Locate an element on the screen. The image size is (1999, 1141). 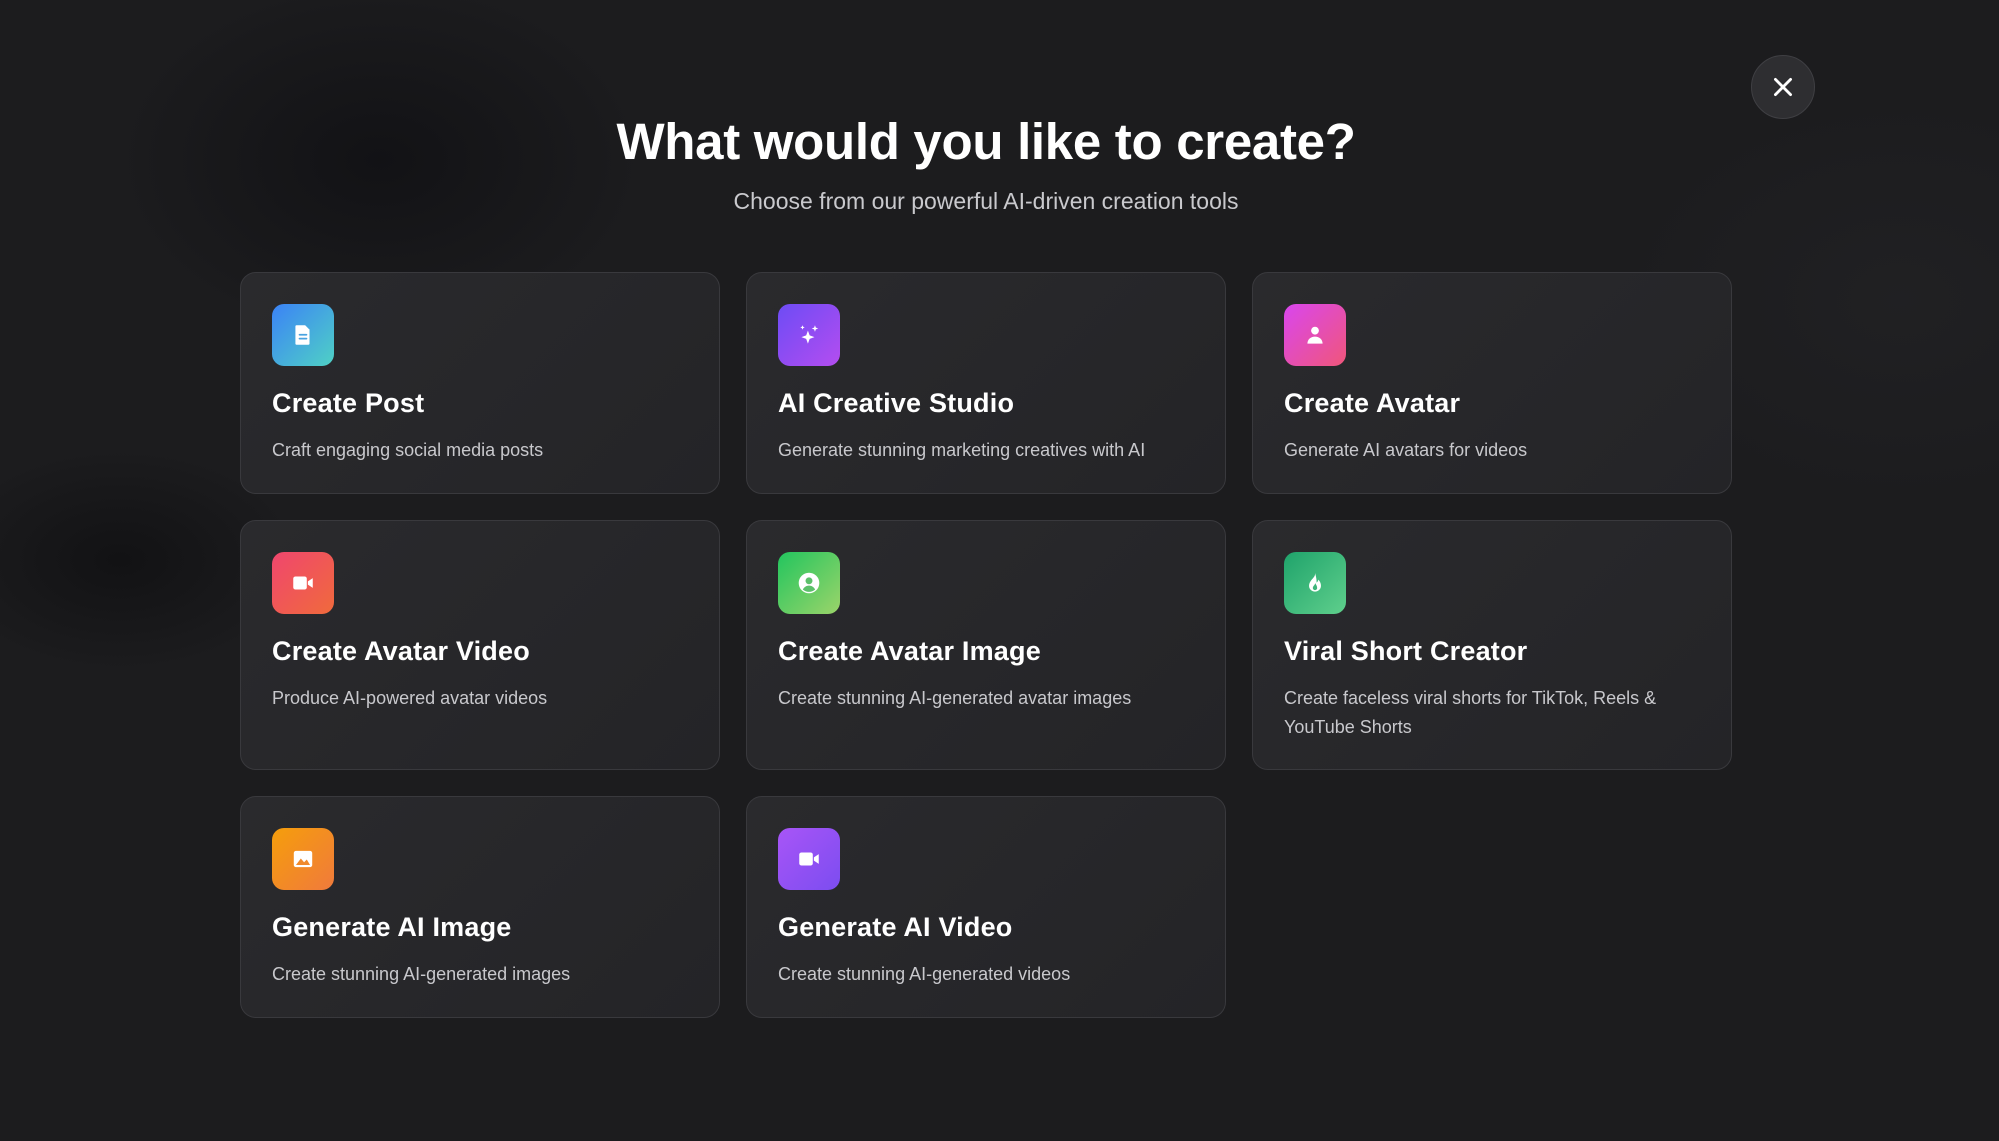
generate-ai-image-icon-box is located at coordinates (303, 859).